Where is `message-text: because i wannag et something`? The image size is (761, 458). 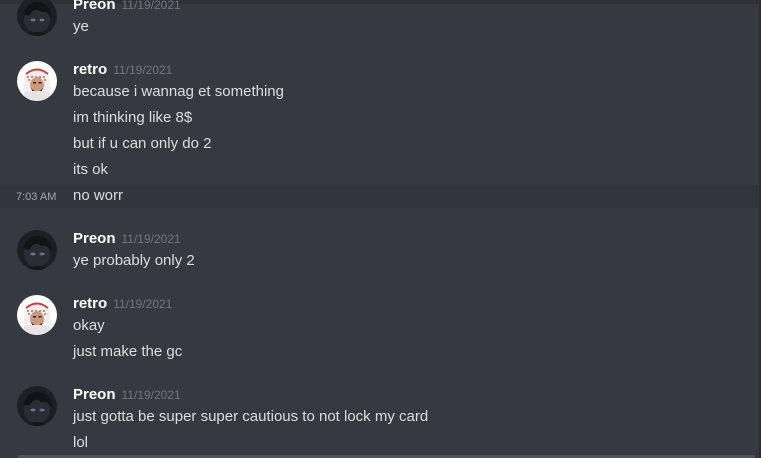 message-text: because i wannag et something is located at coordinates (178, 91).